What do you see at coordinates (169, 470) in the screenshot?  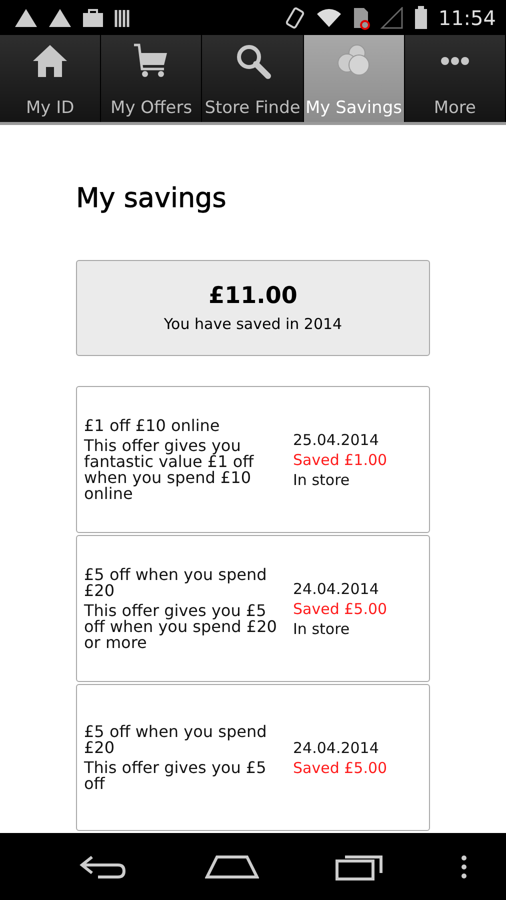 I see `offer-description: This offer gives you fantastic value £1 off when you spend £10 online` at bounding box center [169, 470].